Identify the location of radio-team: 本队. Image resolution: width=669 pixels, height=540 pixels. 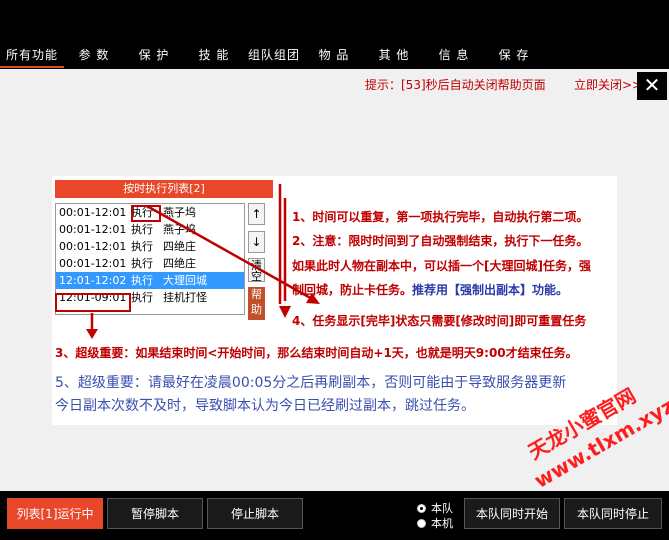
(435, 508).